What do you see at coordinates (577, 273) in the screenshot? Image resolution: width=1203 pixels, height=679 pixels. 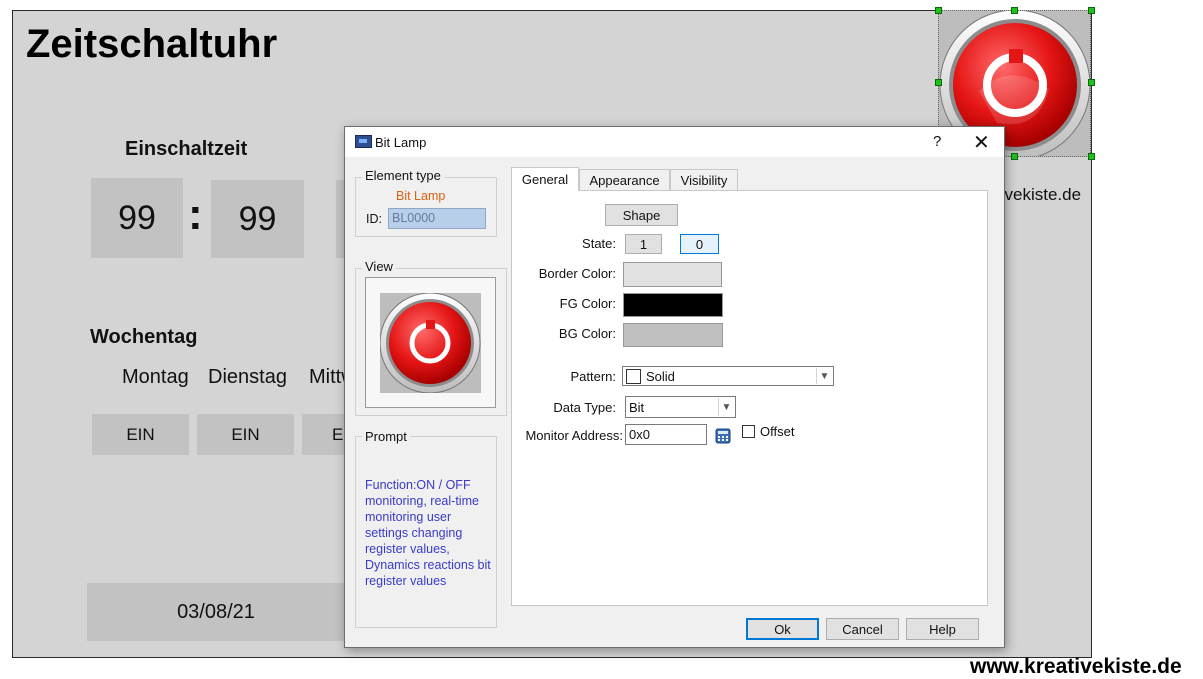 I see `border-color-label: Border Color:` at bounding box center [577, 273].